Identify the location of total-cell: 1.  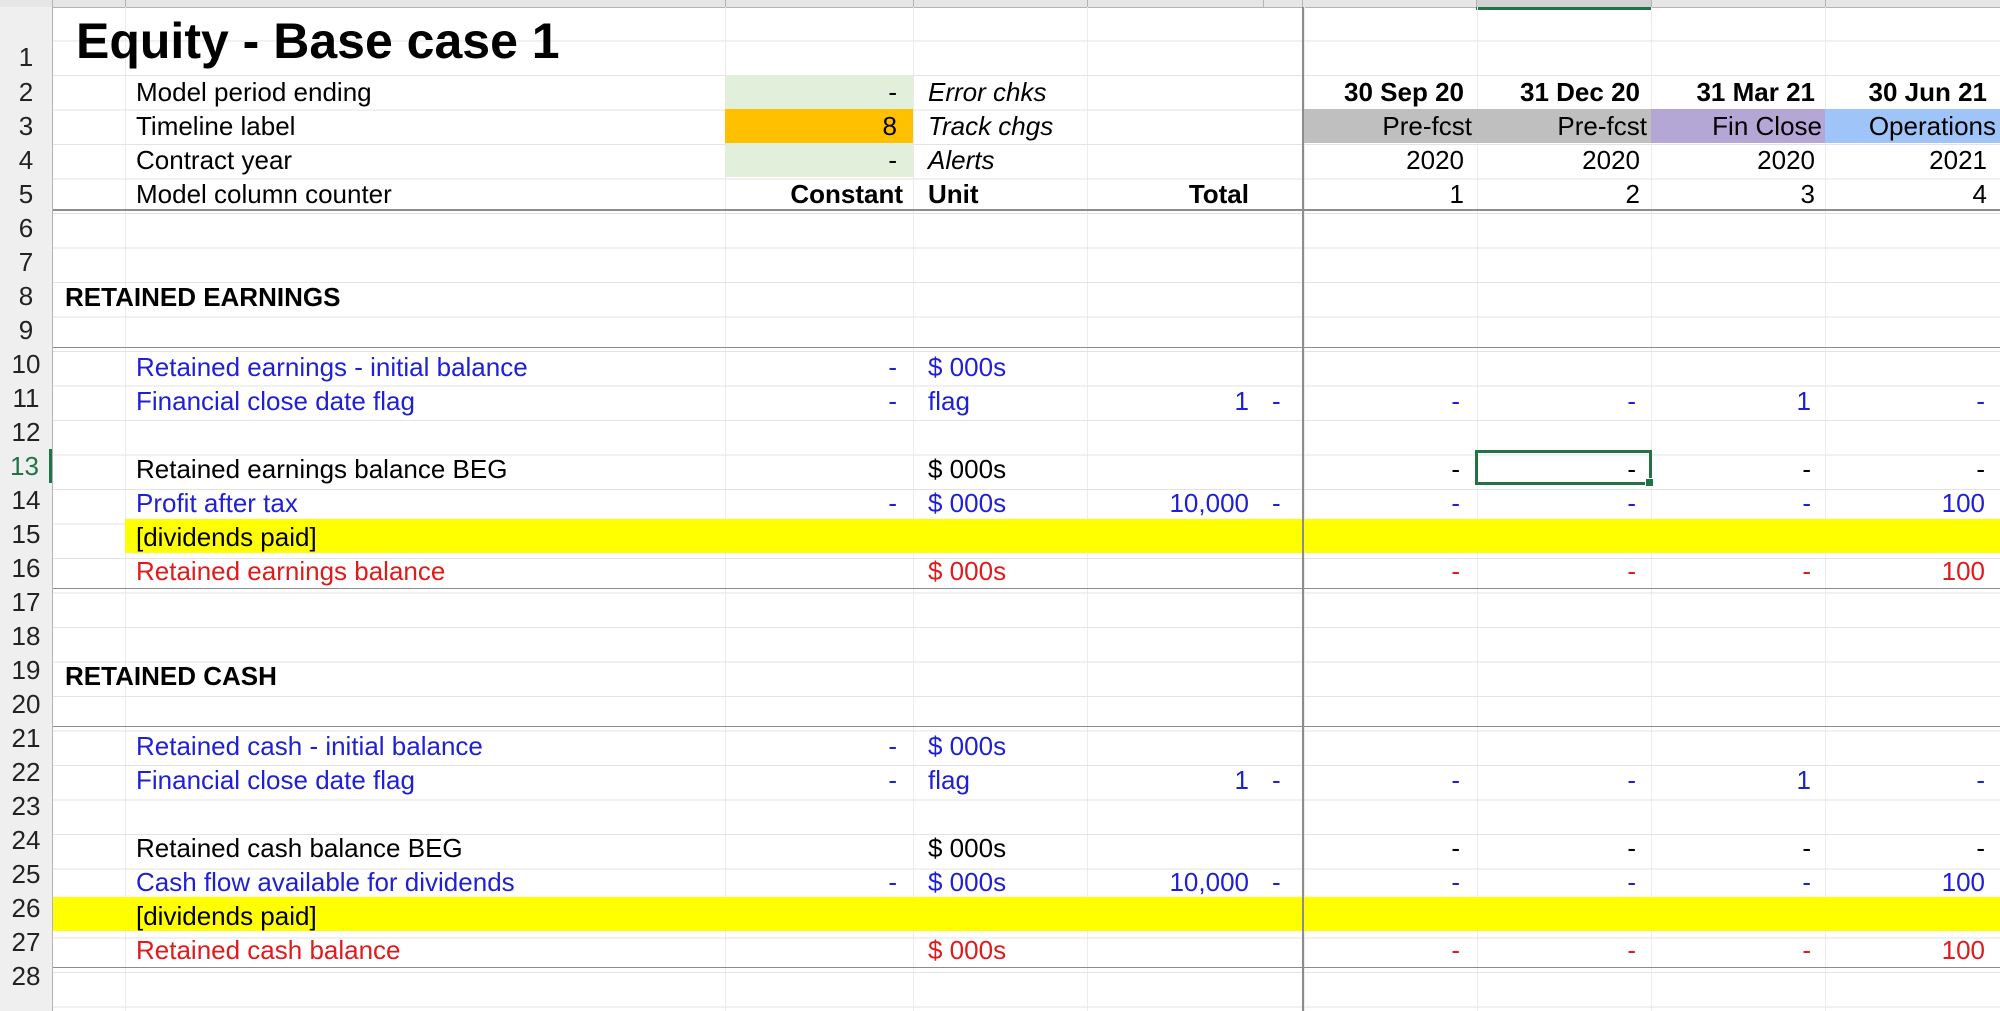
(1168, 401).